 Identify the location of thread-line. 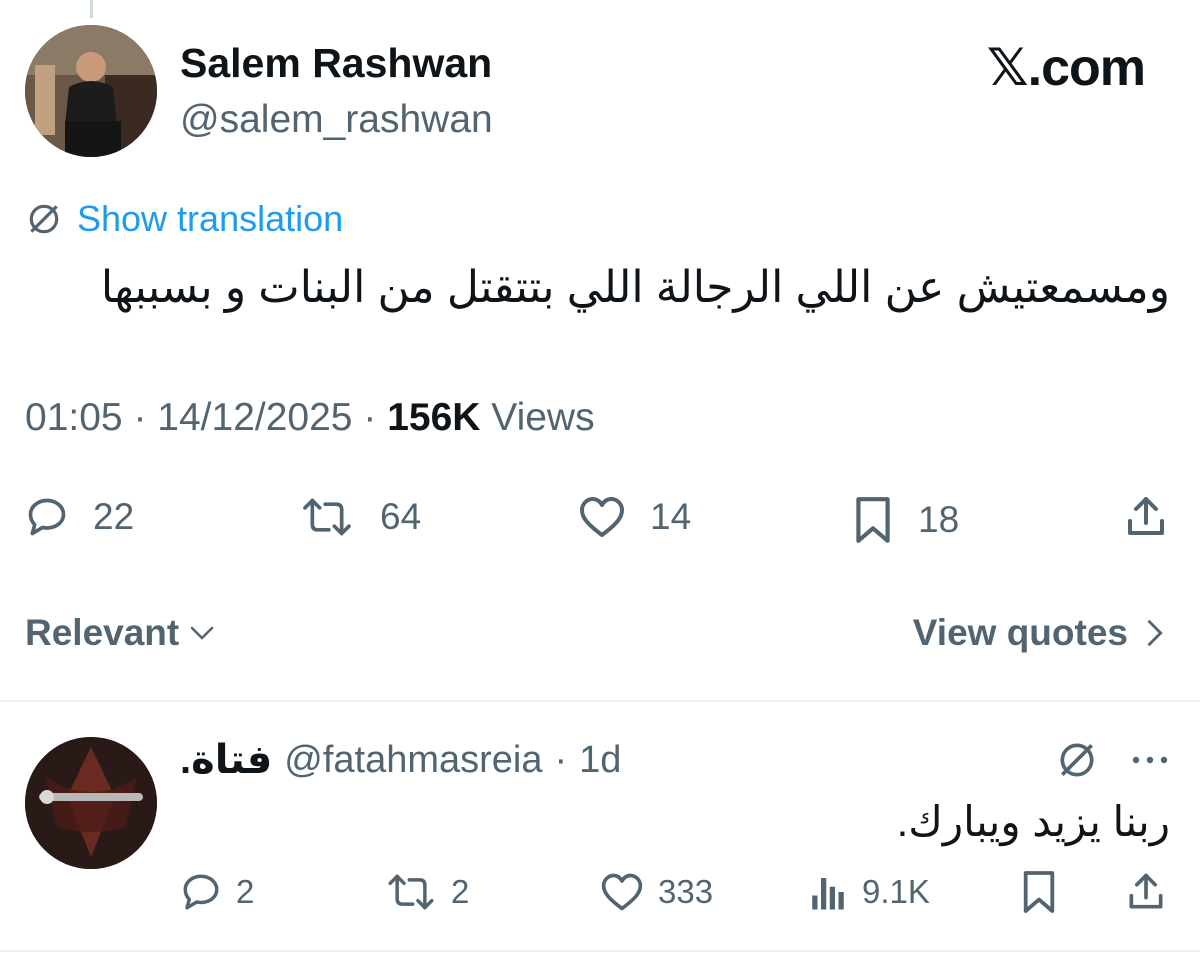
(91, 9).